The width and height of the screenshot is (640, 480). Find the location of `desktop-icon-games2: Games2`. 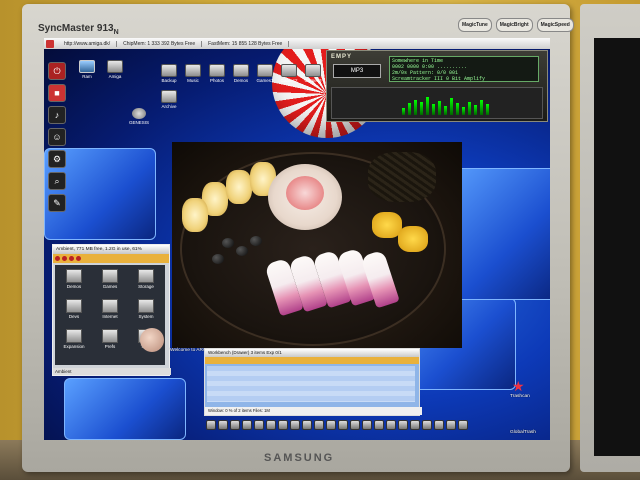

desktop-icon-games2: Games2 is located at coordinates (289, 73).